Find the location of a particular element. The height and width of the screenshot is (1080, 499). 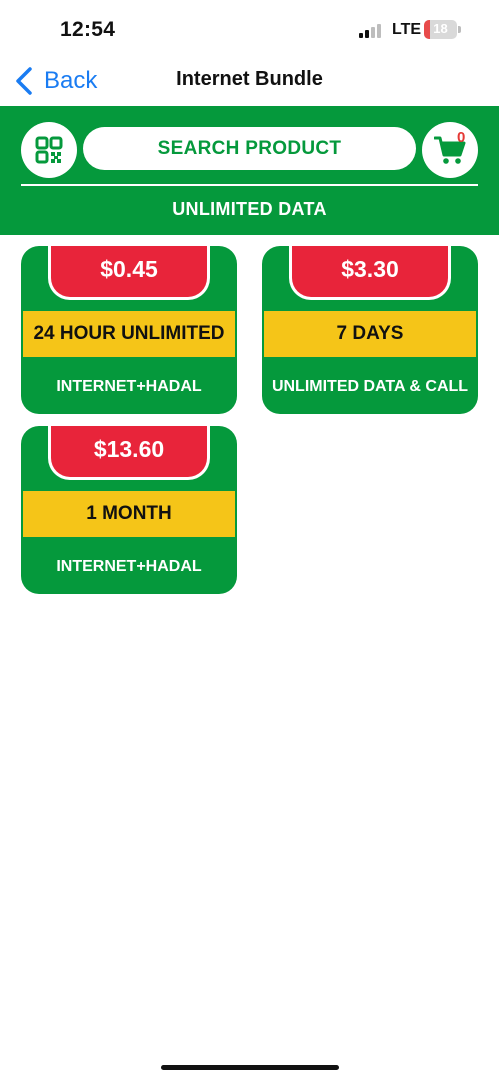

duration-band: 24 HOUR UNLIMITED is located at coordinates (129, 334).